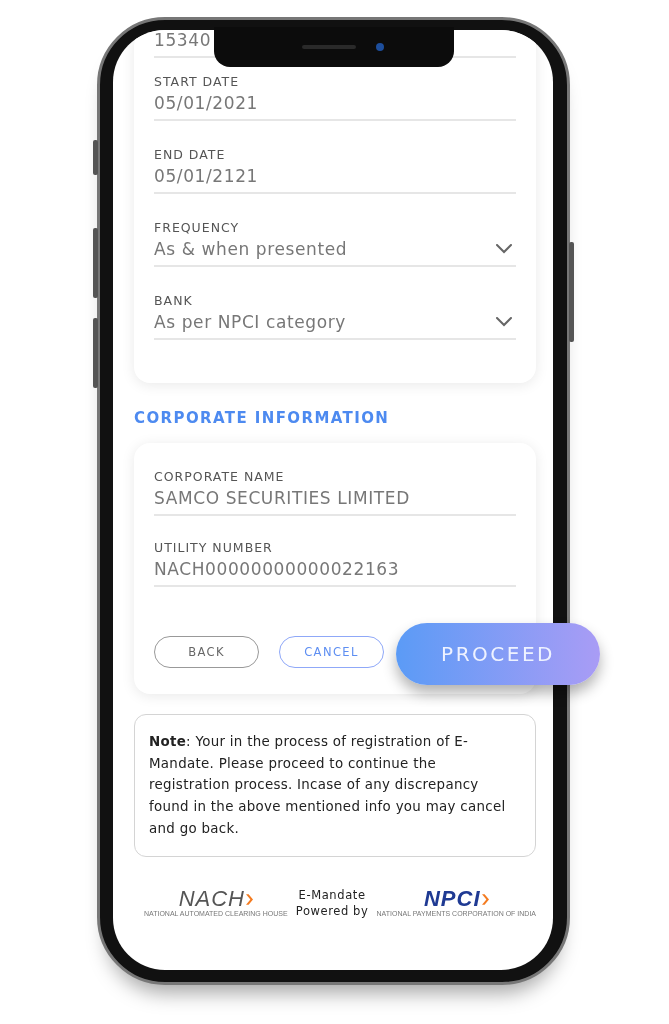  Describe the element at coordinates (190, 154) in the screenshot. I see `field-label: END DATE` at that location.